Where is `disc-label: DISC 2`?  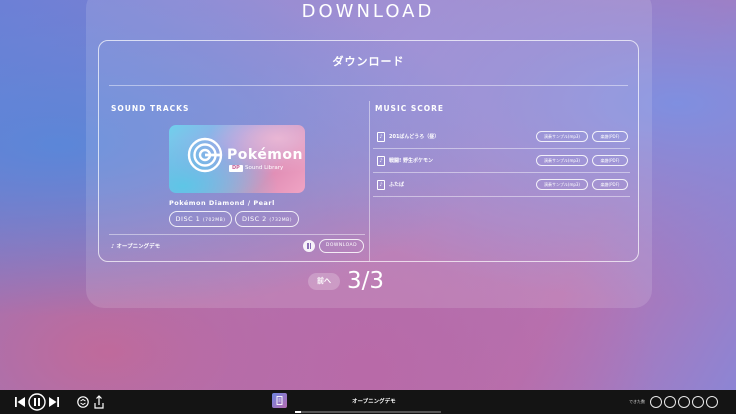
disc-label: DISC 2 is located at coordinates (254, 219).